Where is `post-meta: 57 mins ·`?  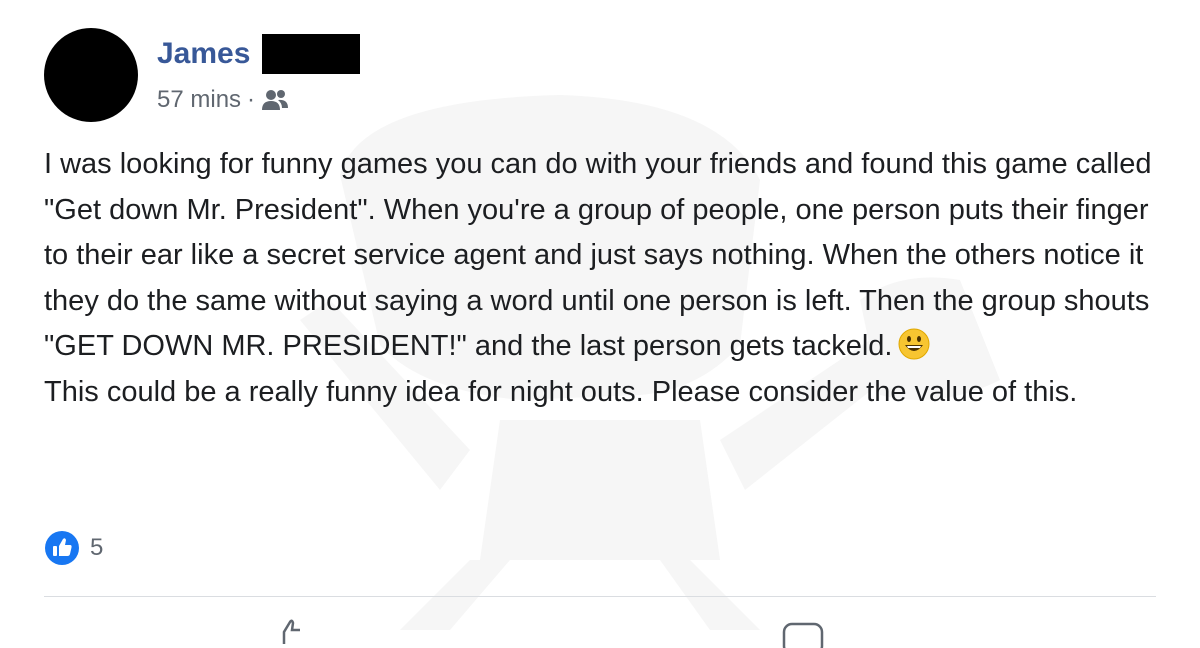 post-meta: 57 mins · is located at coordinates (223, 100).